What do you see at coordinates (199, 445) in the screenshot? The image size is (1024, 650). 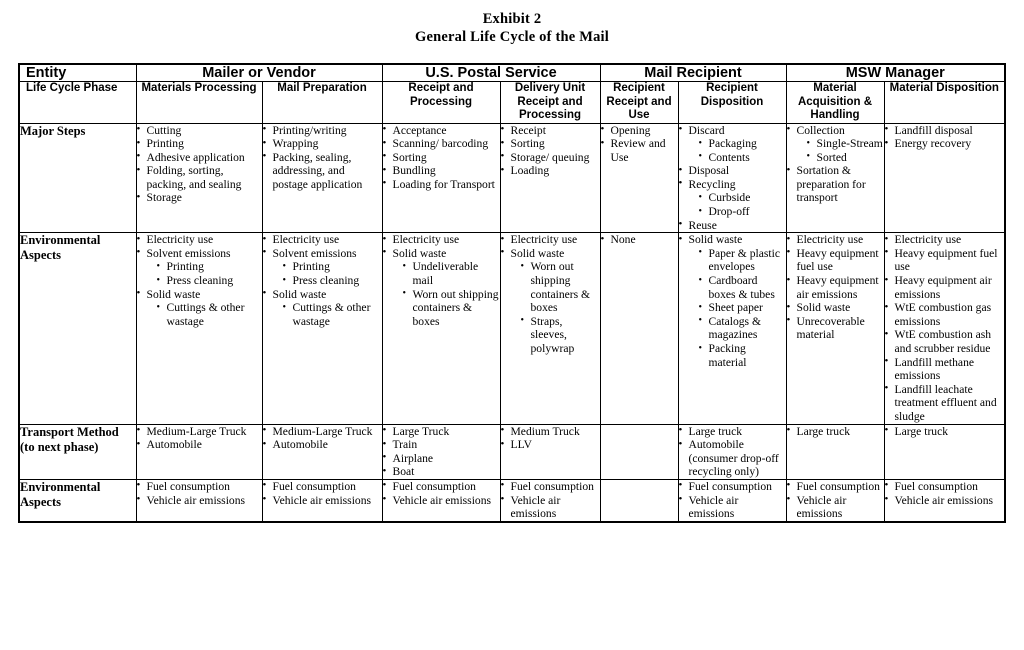 I see `list-item: Automobile` at bounding box center [199, 445].